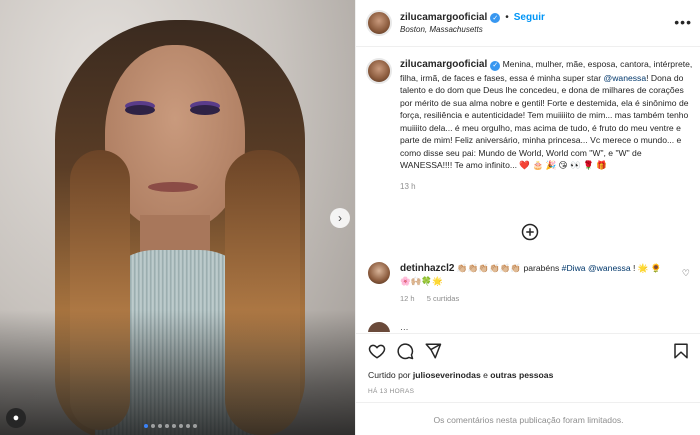  Describe the element at coordinates (170, 426) in the screenshot. I see `carousel-indicator` at that location.